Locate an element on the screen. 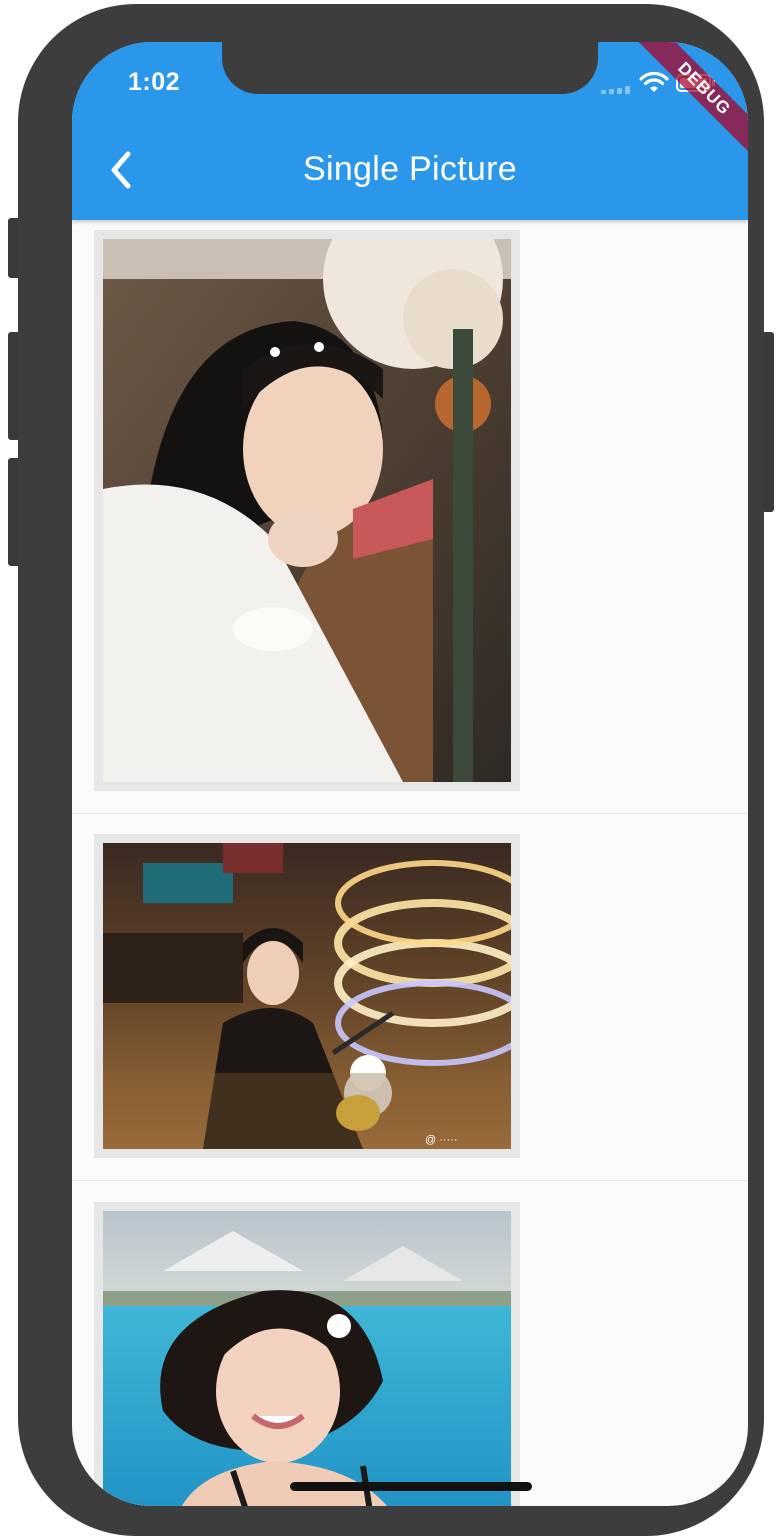 The height and width of the screenshot is (1540, 782). list-divider is located at coordinates (410, 1180).